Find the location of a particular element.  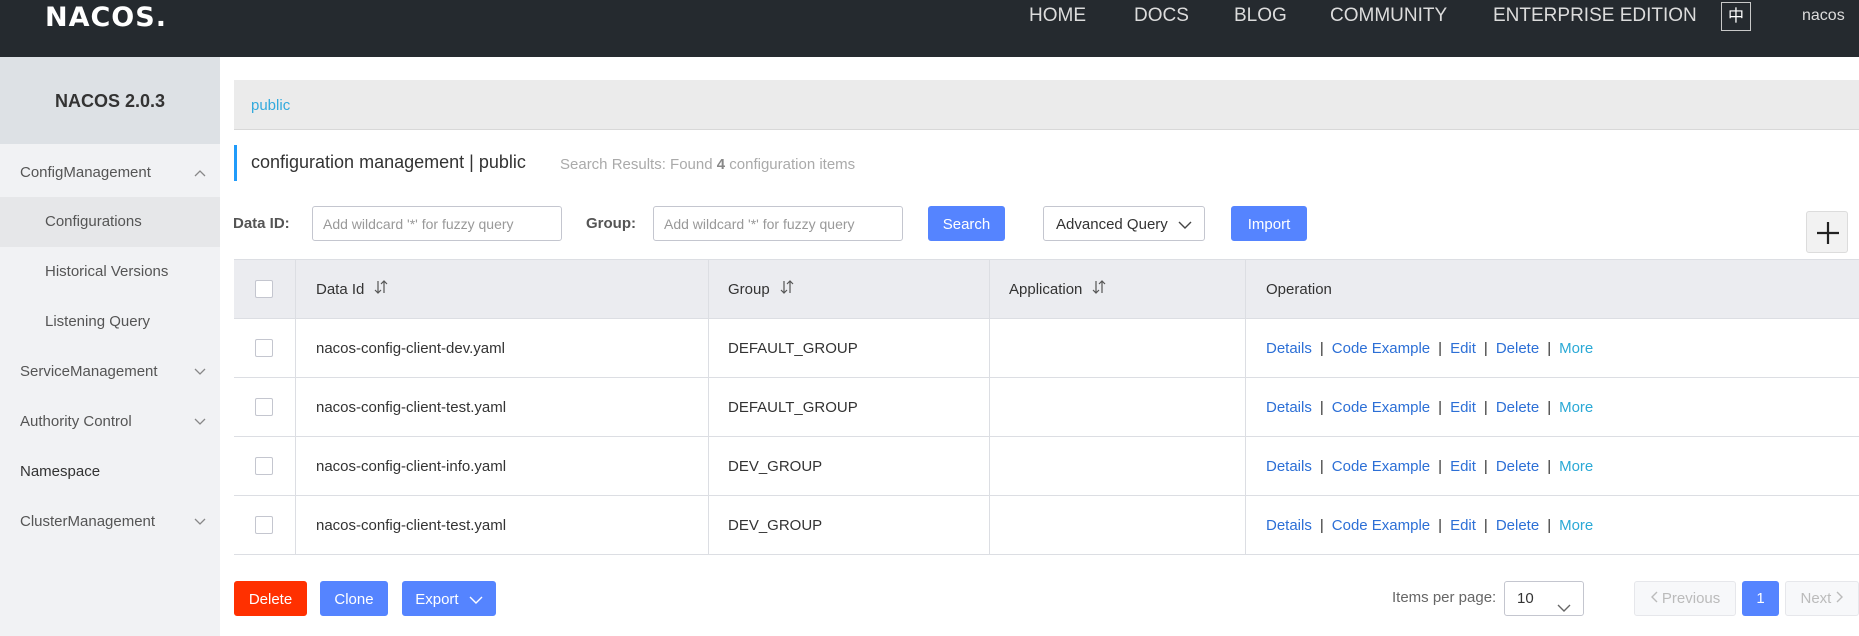

data-id-label: Data ID: is located at coordinates (261, 223).